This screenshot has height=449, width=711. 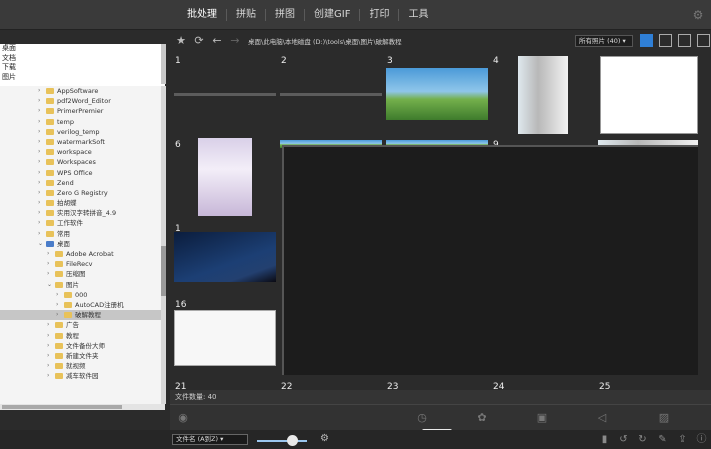 What do you see at coordinates (163, 245) in the screenshot?
I see `folder-tree-scrollbar` at bounding box center [163, 245].